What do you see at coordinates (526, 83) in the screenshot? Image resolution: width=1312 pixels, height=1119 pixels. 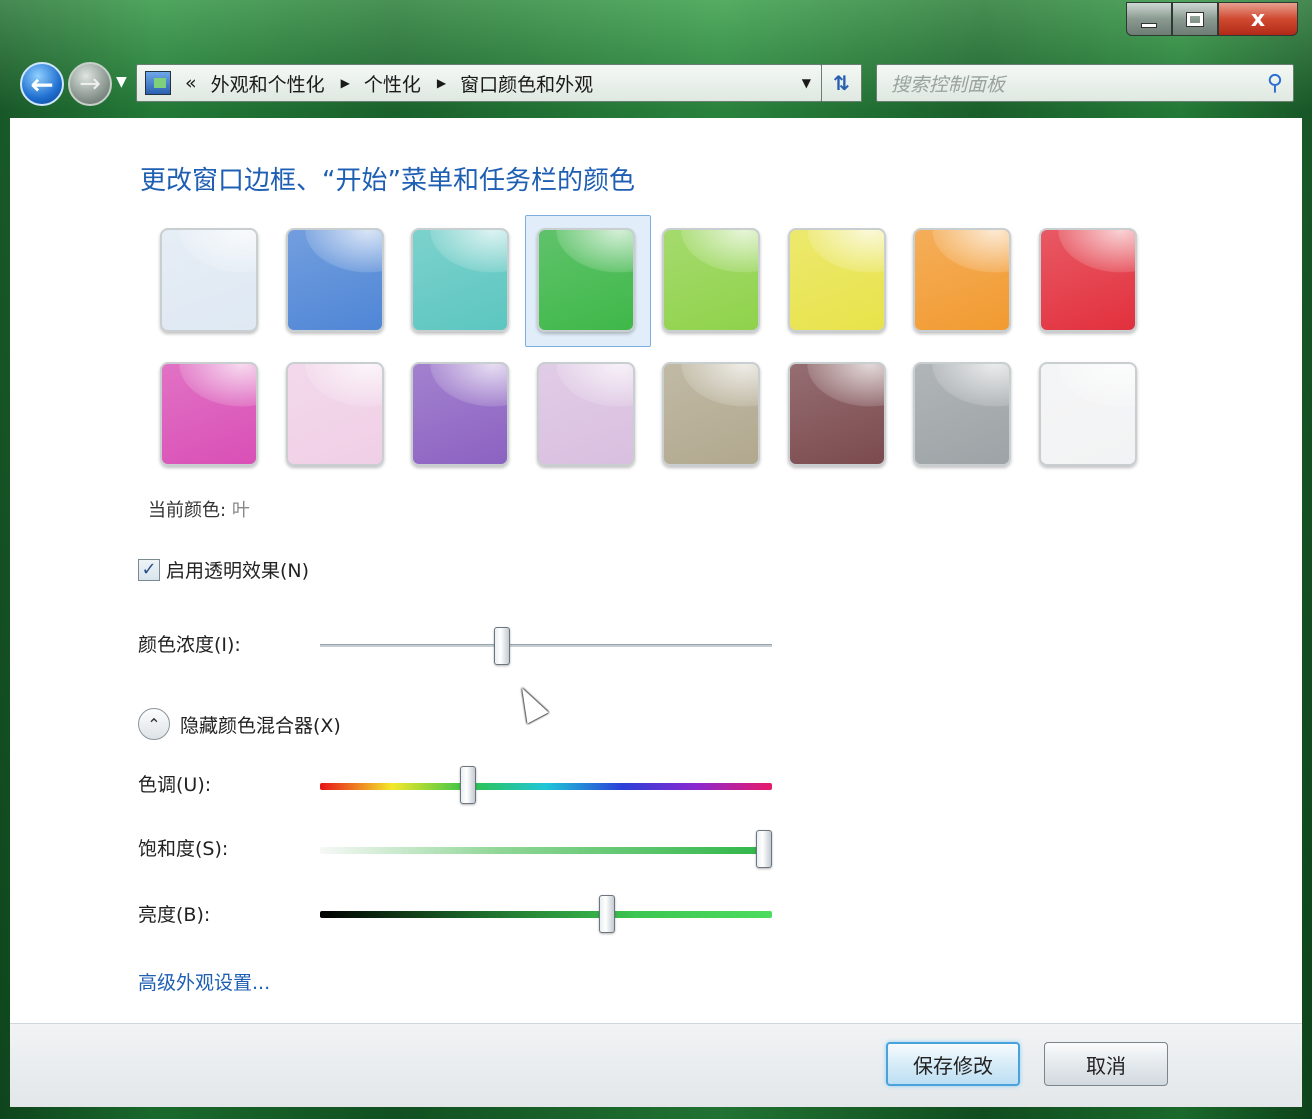 I see `breadcrumb-window-color: 窗口颜色和外观` at bounding box center [526, 83].